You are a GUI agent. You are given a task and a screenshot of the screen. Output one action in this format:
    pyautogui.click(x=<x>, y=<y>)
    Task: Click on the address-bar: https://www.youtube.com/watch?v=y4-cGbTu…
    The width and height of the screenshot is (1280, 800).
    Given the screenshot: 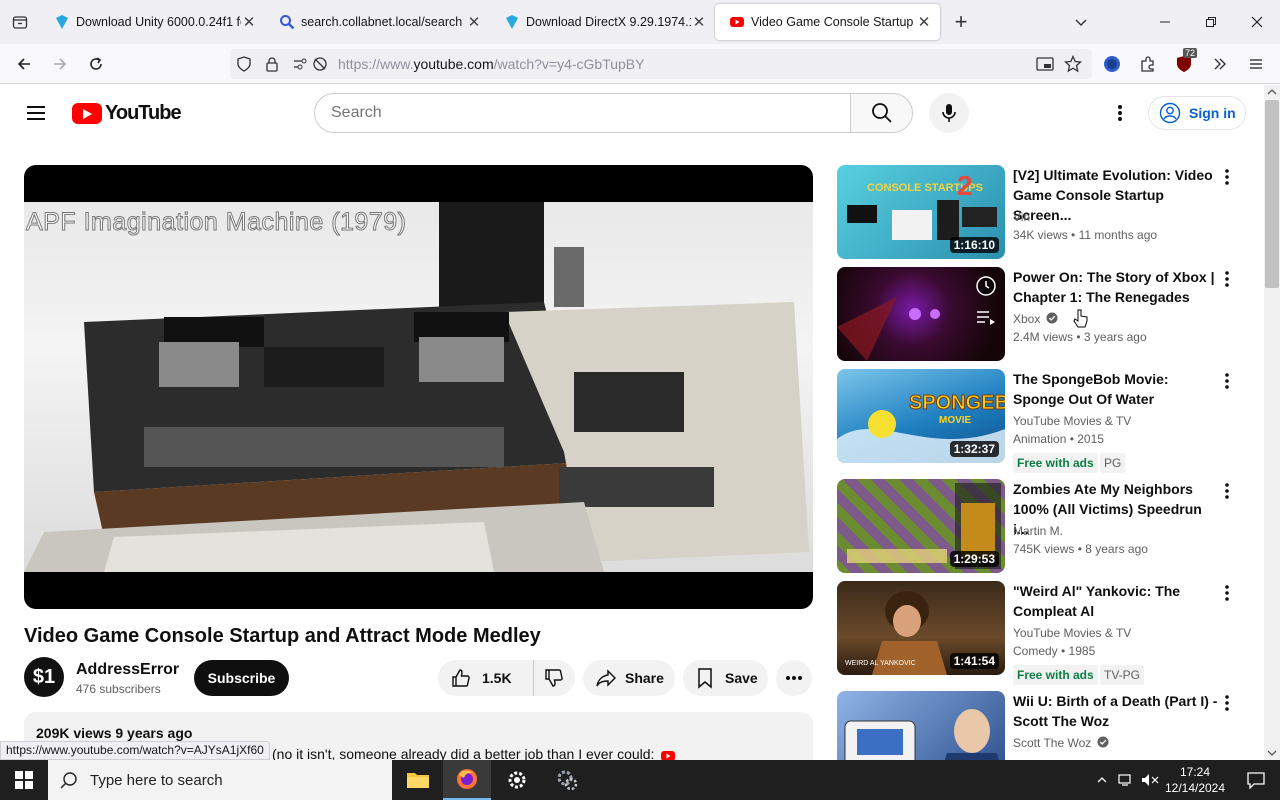 What is the action you would take?
    pyautogui.click(x=661, y=64)
    